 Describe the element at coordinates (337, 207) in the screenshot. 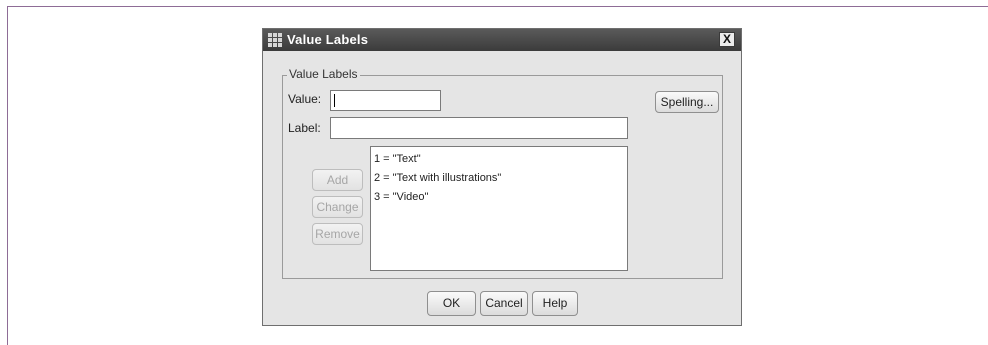

I see `change-button: Change` at that location.